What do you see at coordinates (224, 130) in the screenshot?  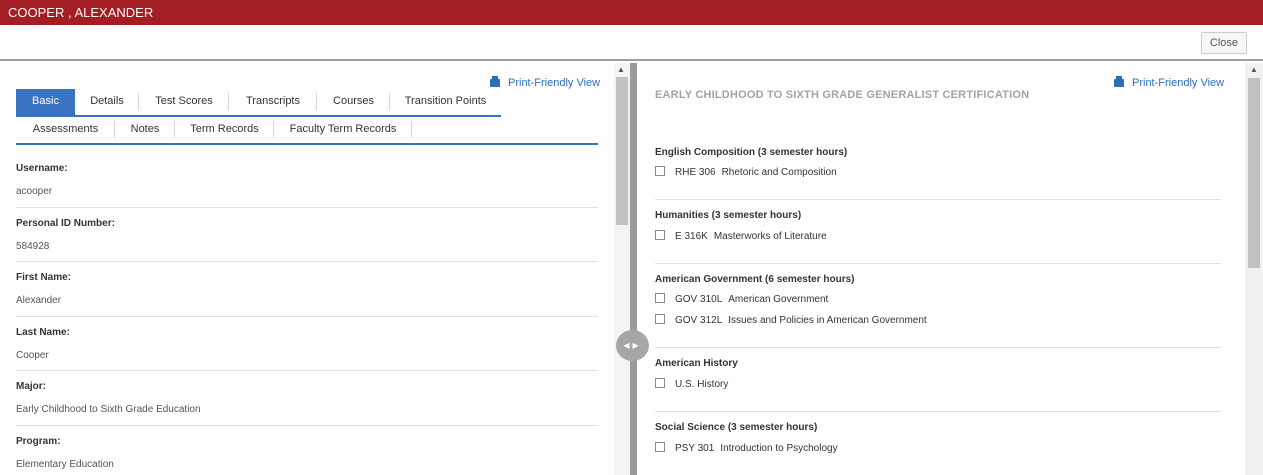 I see `tab-term-records: Term Records` at bounding box center [224, 130].